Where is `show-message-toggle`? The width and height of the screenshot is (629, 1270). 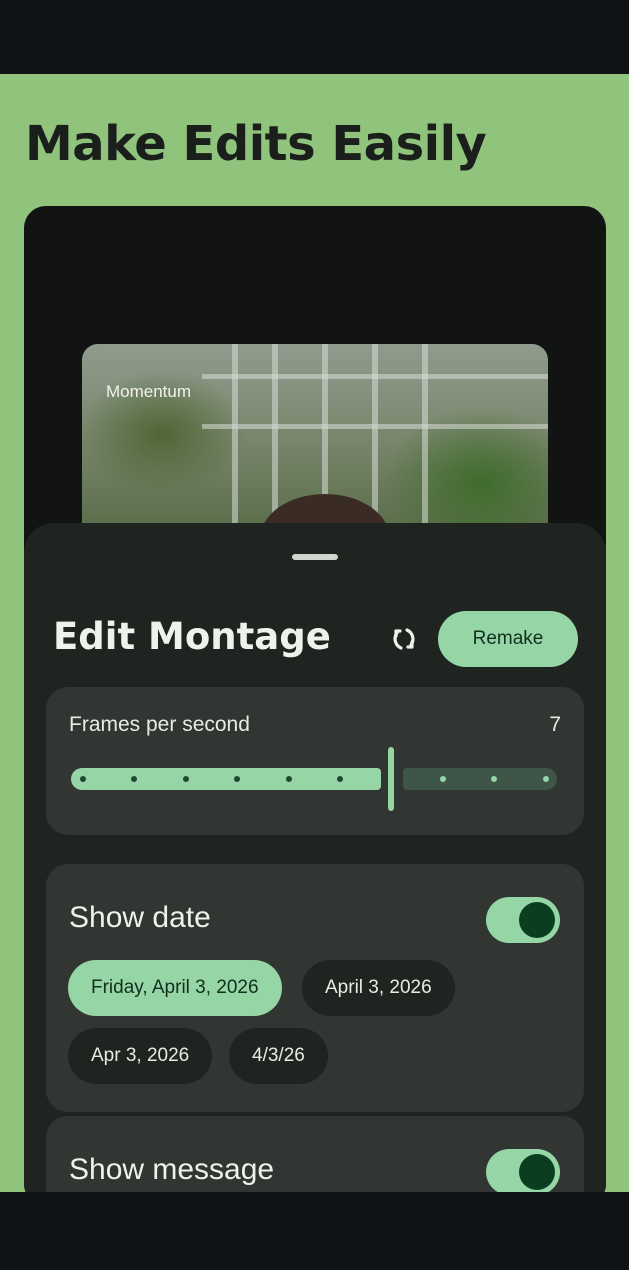
show-message-toggle is located at coordinates (523, 1170).